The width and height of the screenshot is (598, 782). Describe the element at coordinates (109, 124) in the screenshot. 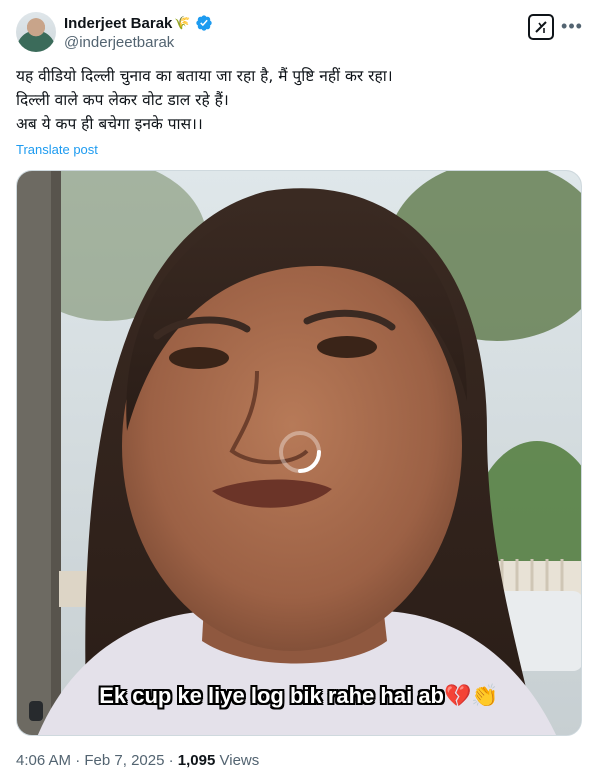

I see `tweet-line: अब ये कप ही बचेगा इनके पास।।` at that location.